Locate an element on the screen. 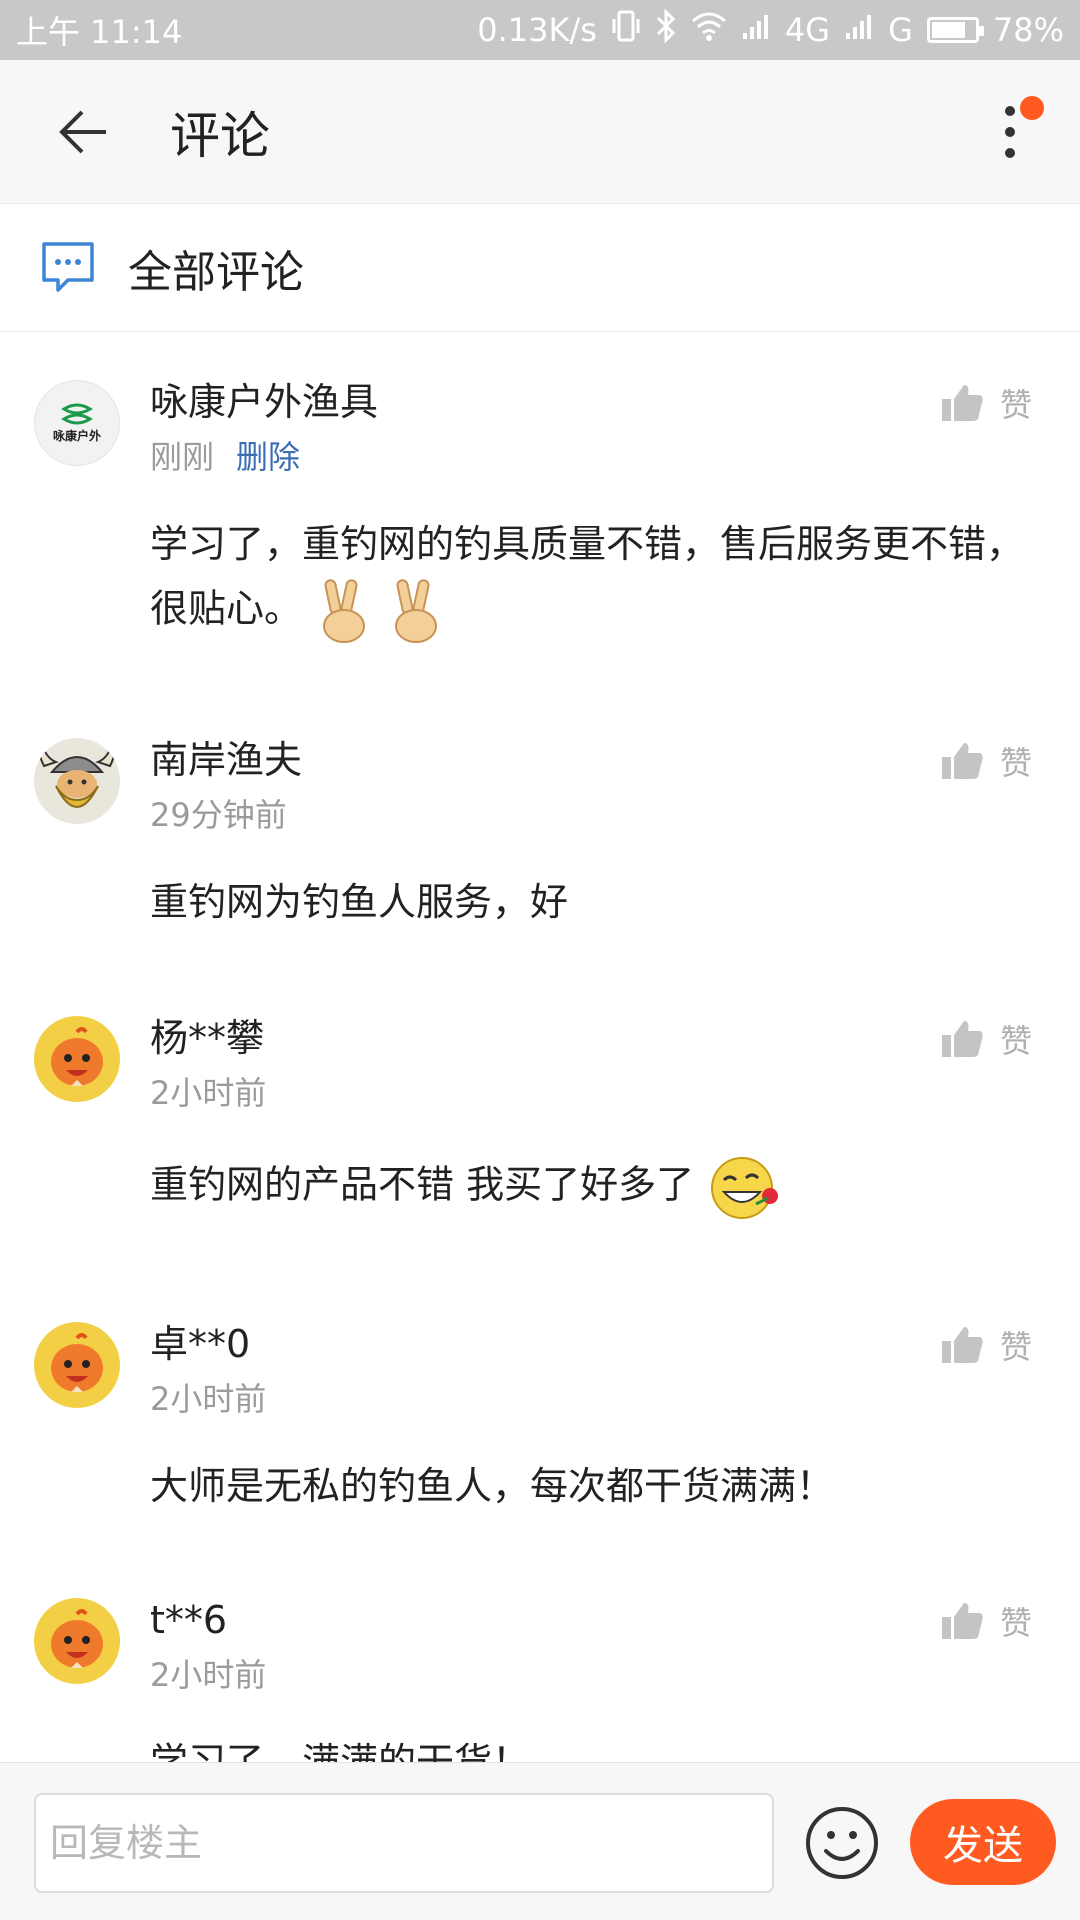  comment-text: 重钓网的产品不错 我买了好多了 is located at coordinates (422, 1184).